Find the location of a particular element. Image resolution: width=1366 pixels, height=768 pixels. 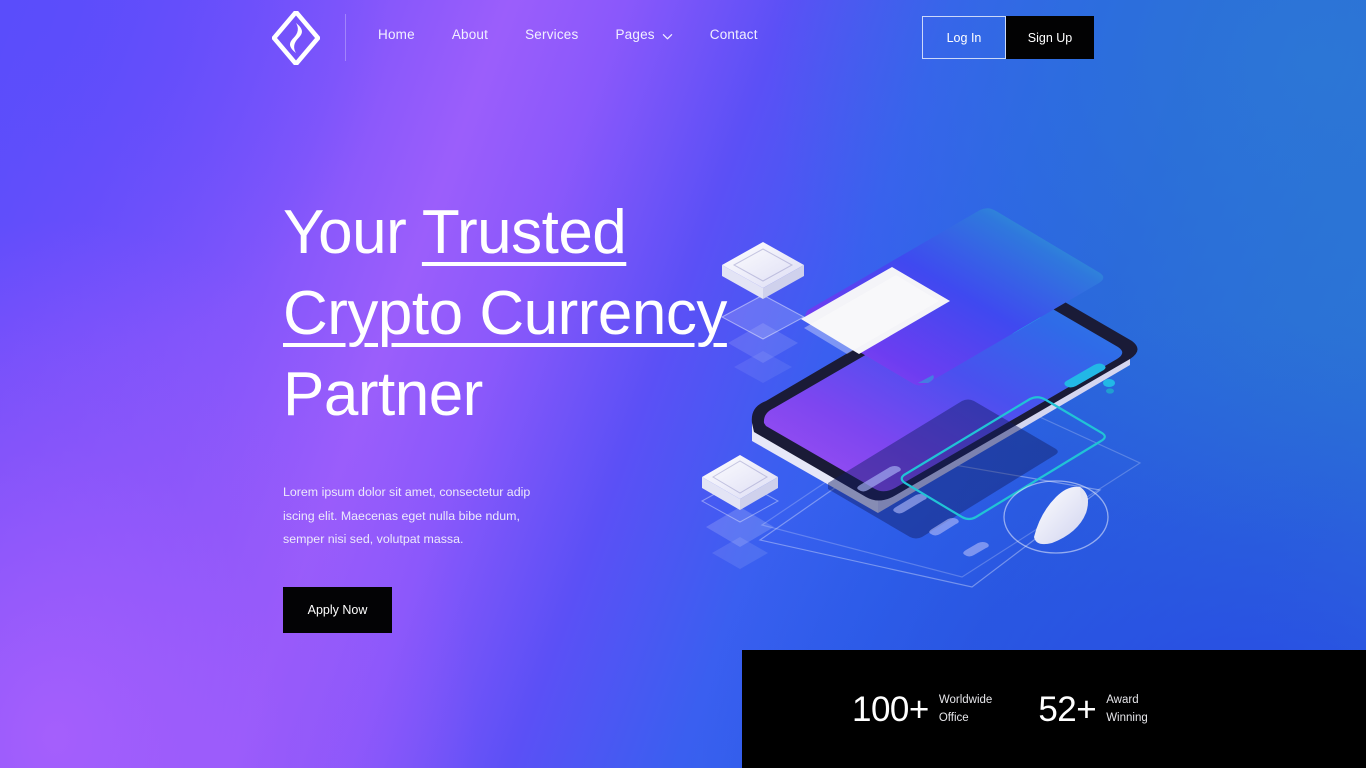

stat-number: 100+ is located at coordinates (890, 709).